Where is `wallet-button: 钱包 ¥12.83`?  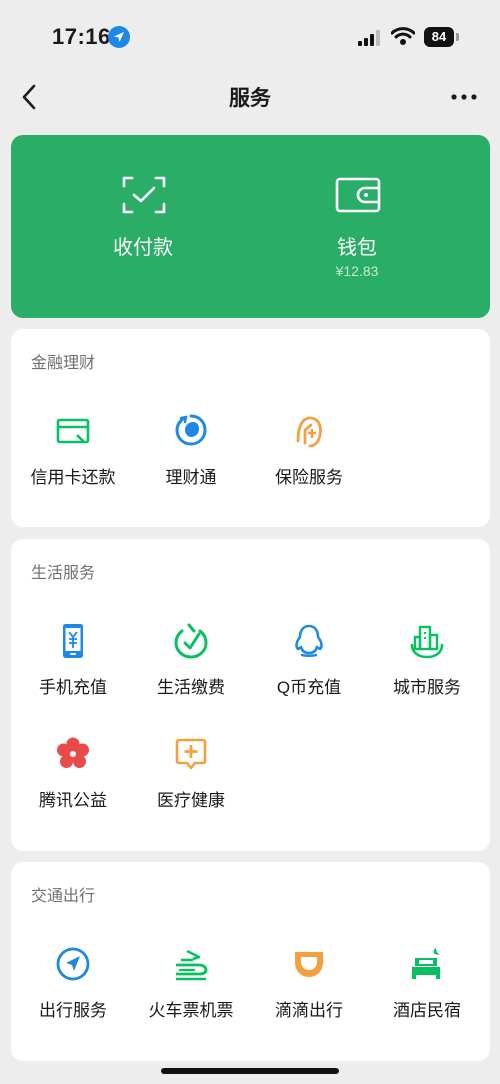
wallet-button: 钱包 ¥12.83 is located at coordinates (357, 226).